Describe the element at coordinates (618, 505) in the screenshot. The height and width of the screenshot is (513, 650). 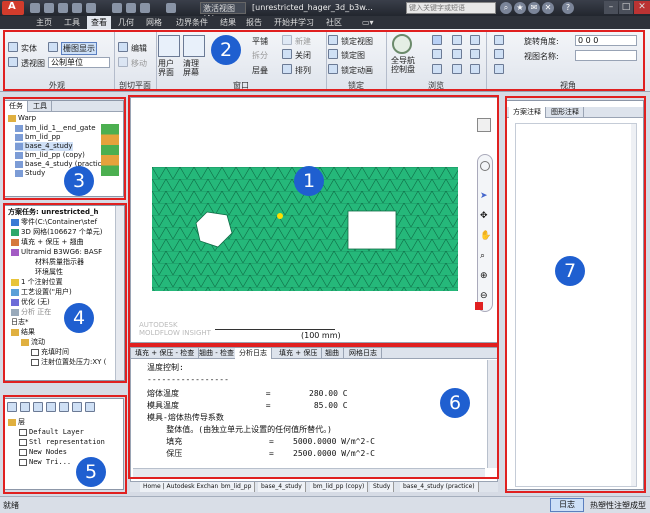
I see `status-analysis-type: 热塑性注塑成型` at that location.